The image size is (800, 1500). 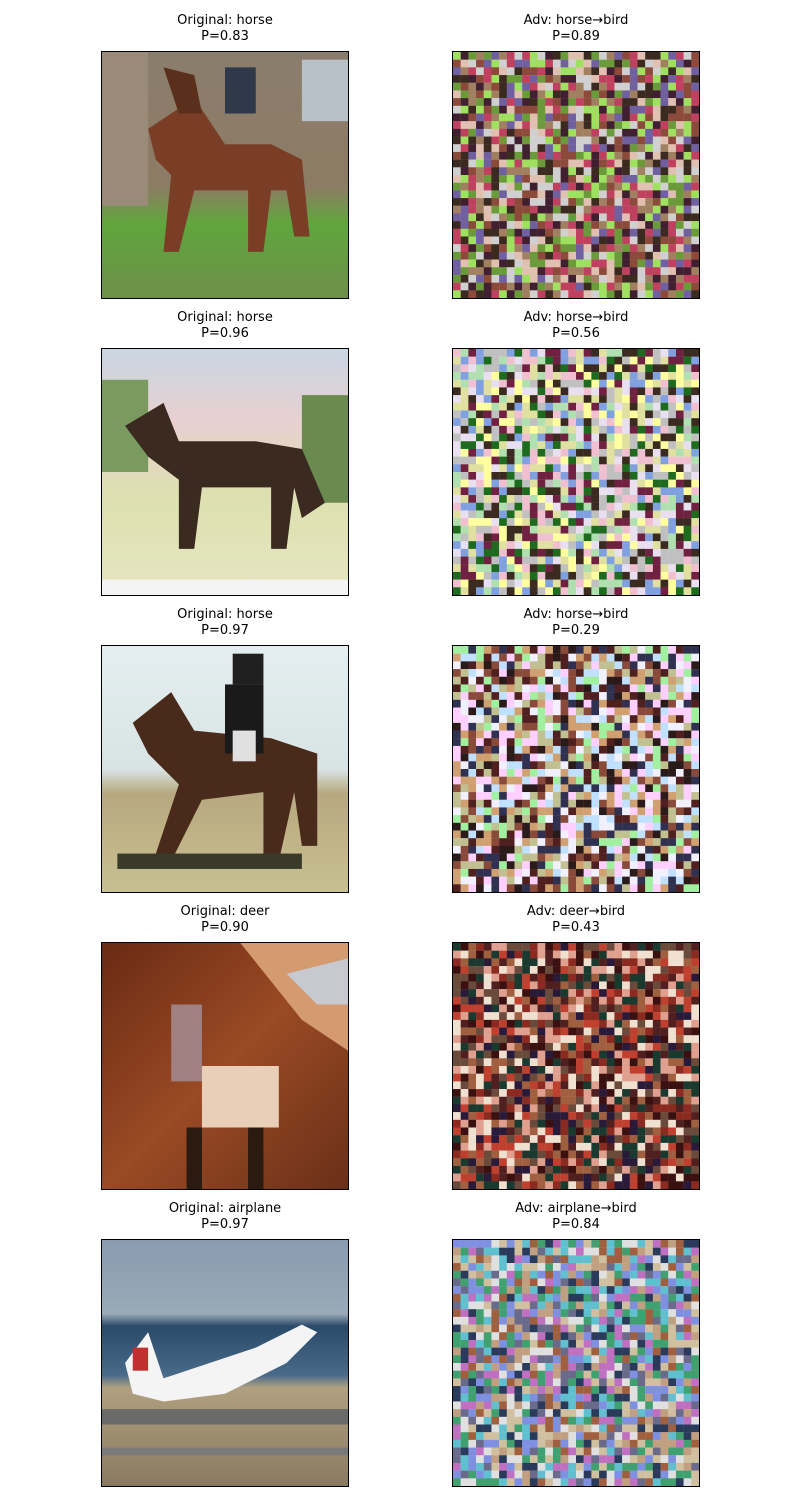 What do you see at coordinates (576, 1208) in the screenshot?
I see `panel-title: Adv: airplane→bird` at bounding box center [576, 1208].